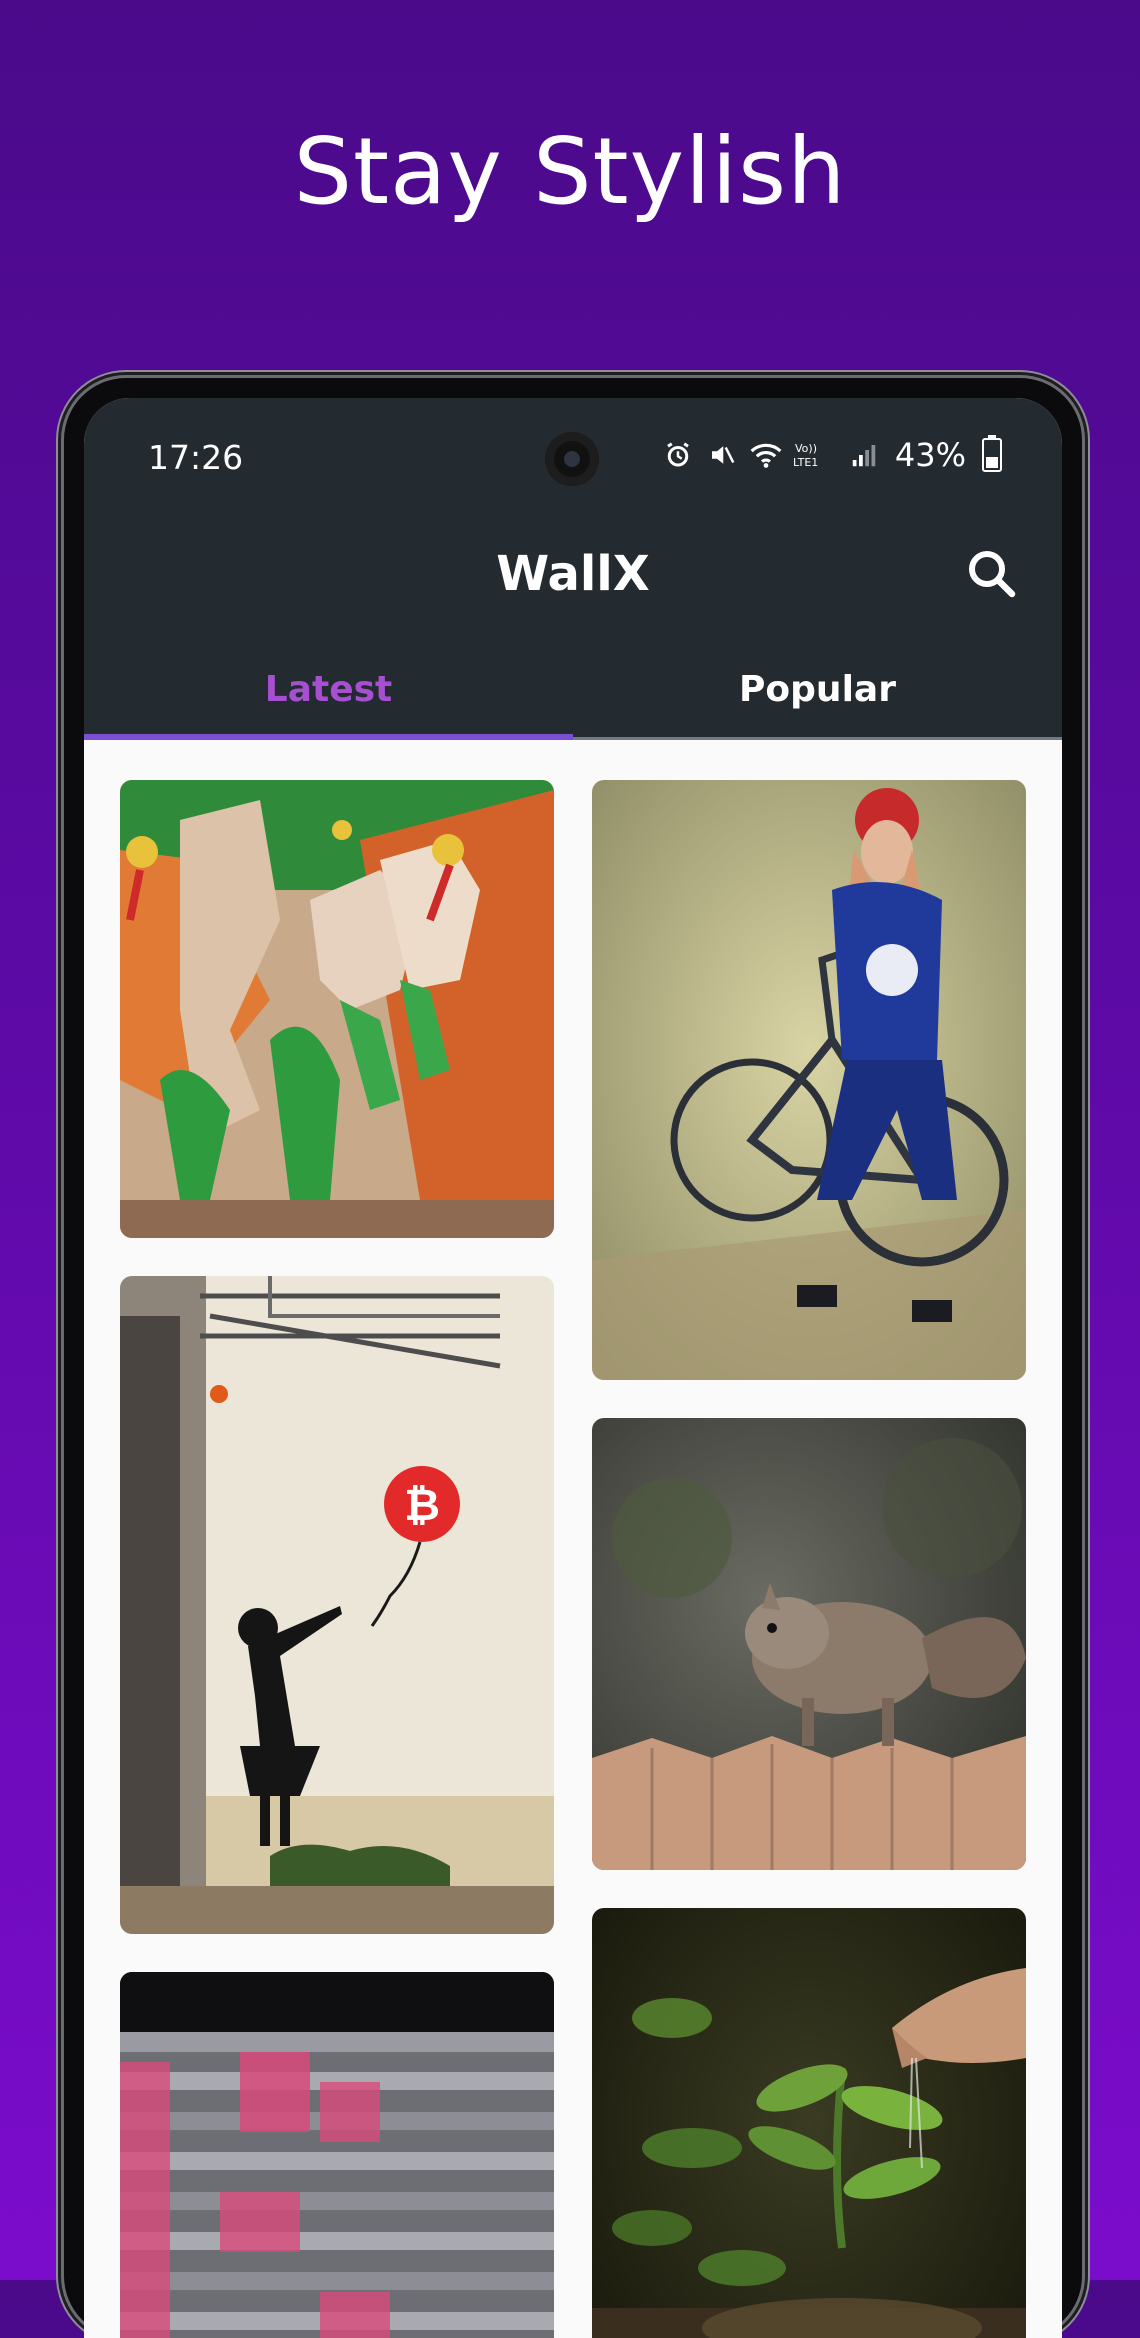 The height and width of the screenshot is (2338, 1140). I want to click on promo-headline: Stay Stylish, so click(570, 171).